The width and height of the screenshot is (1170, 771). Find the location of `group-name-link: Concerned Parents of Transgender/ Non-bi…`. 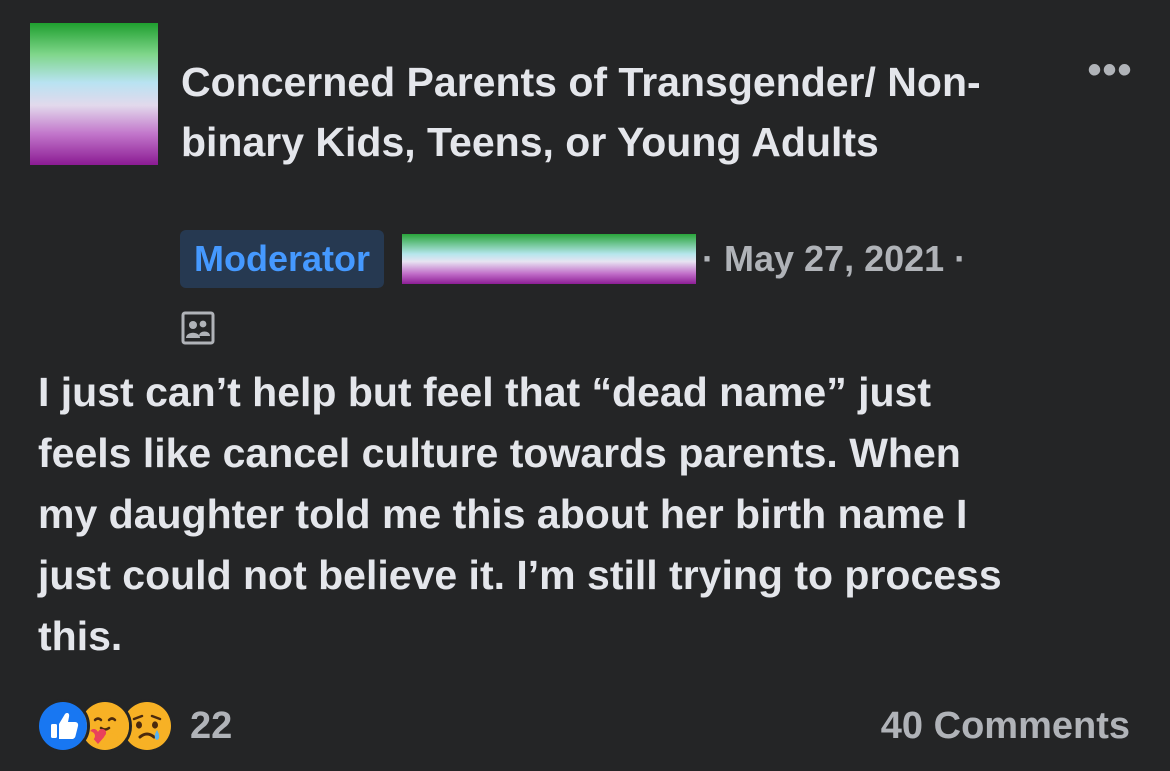

group-name-link: Concerned Parents of Transgender/ Non-bi… is located at coordinates (616, 112).